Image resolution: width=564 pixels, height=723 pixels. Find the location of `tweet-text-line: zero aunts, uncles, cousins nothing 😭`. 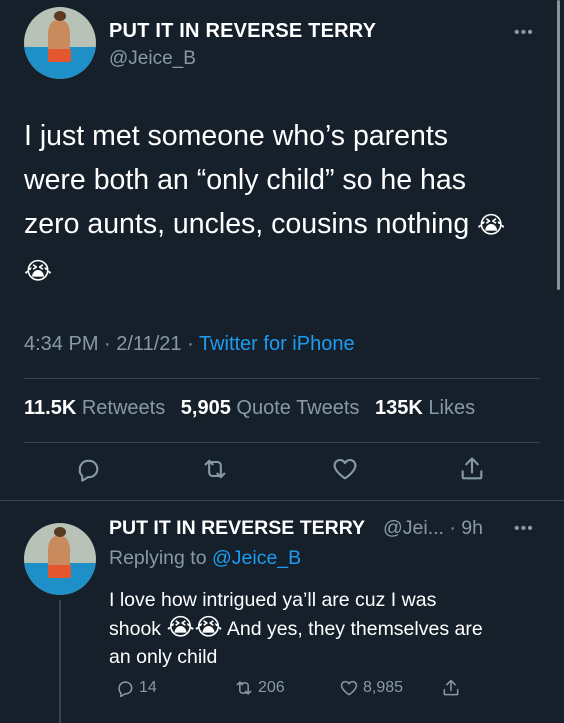

tweet-text-line: zero aunts, uncles, cousins nothing 😭 is located at coordinates (265, 224).